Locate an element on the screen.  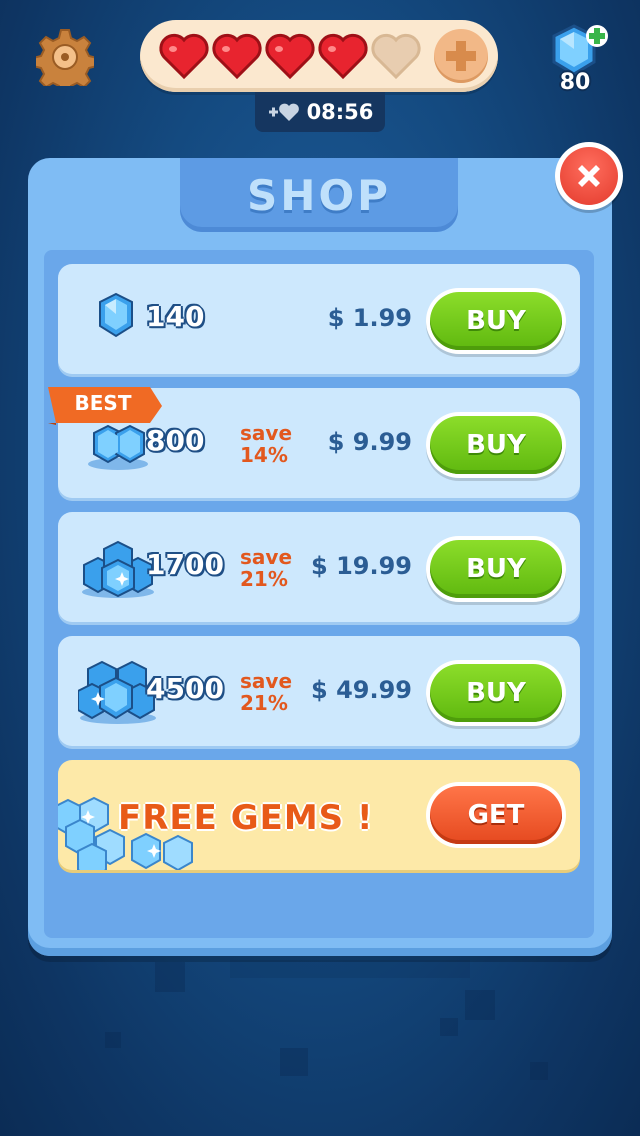
plus-icon is located at coordinates (461, 56).